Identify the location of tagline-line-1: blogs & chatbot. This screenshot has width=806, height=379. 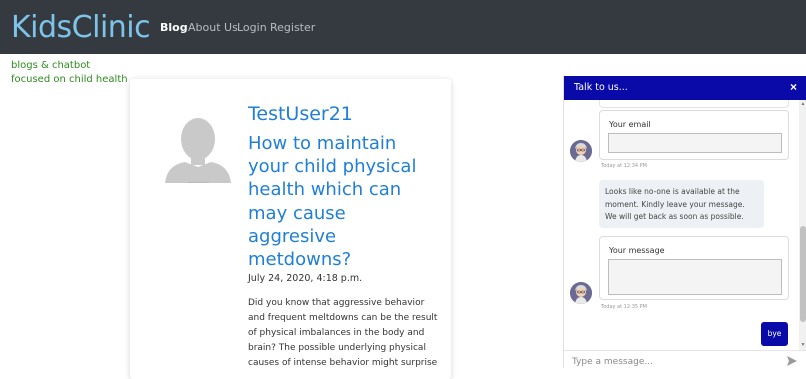
(51, 65).